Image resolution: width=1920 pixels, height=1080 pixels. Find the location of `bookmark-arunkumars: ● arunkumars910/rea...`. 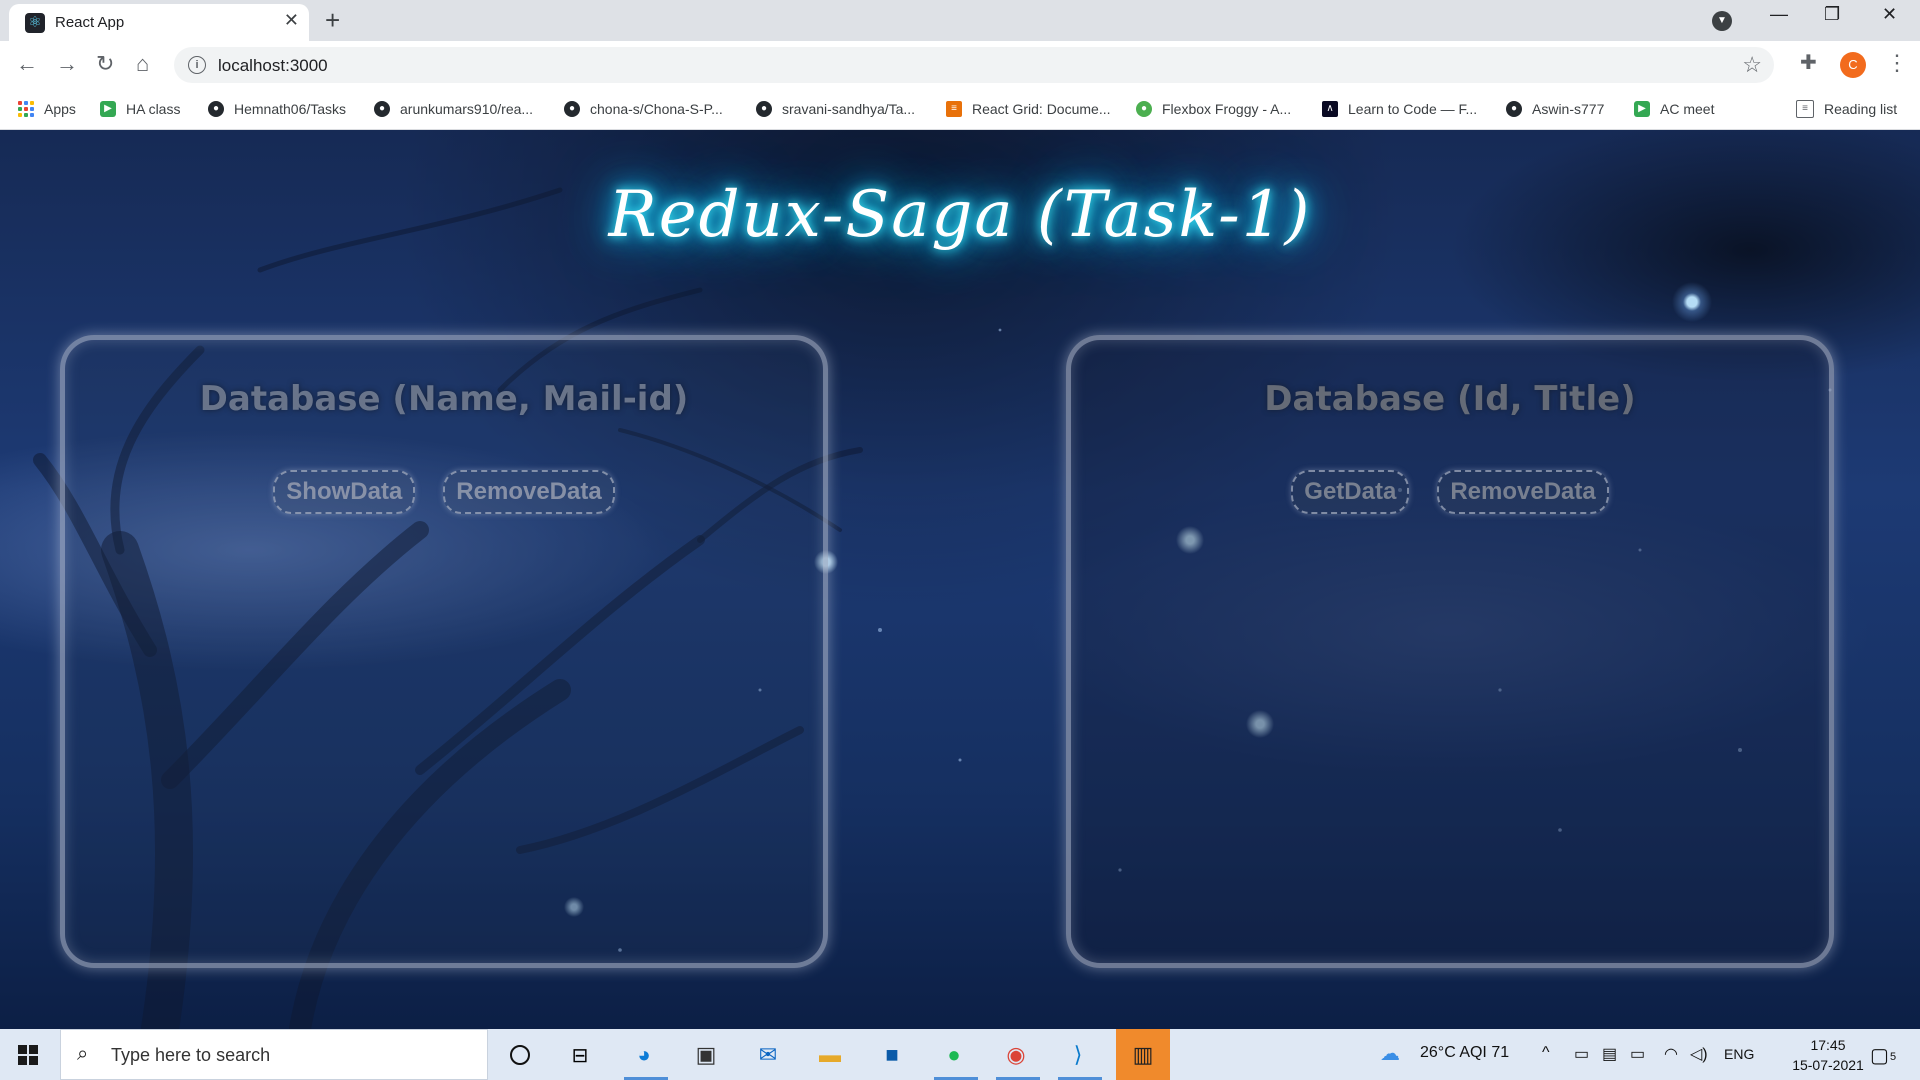

bookmark-arunkumars: ● arunkumars910/rea... is located at coordinates (453, 109).